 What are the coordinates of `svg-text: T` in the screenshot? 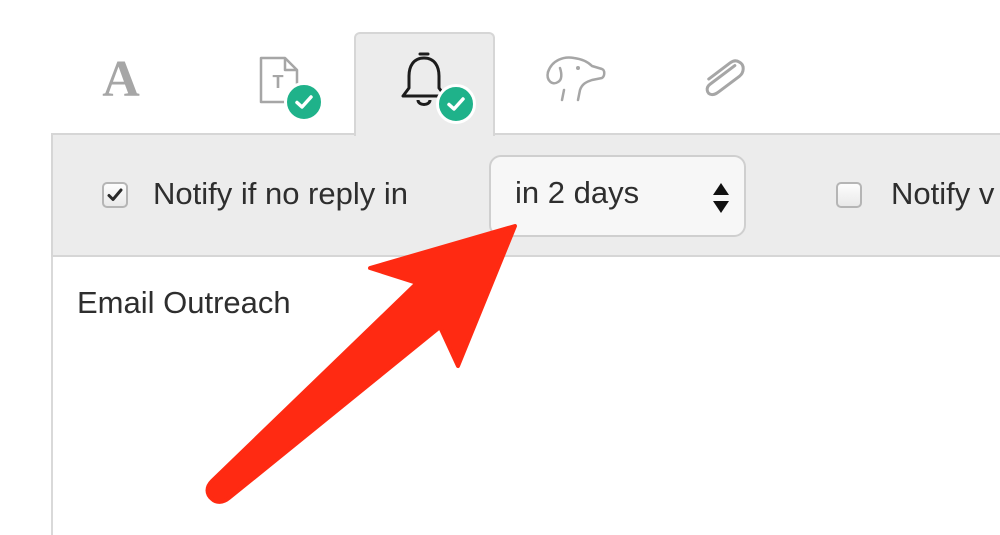 It's located at (278, 82).